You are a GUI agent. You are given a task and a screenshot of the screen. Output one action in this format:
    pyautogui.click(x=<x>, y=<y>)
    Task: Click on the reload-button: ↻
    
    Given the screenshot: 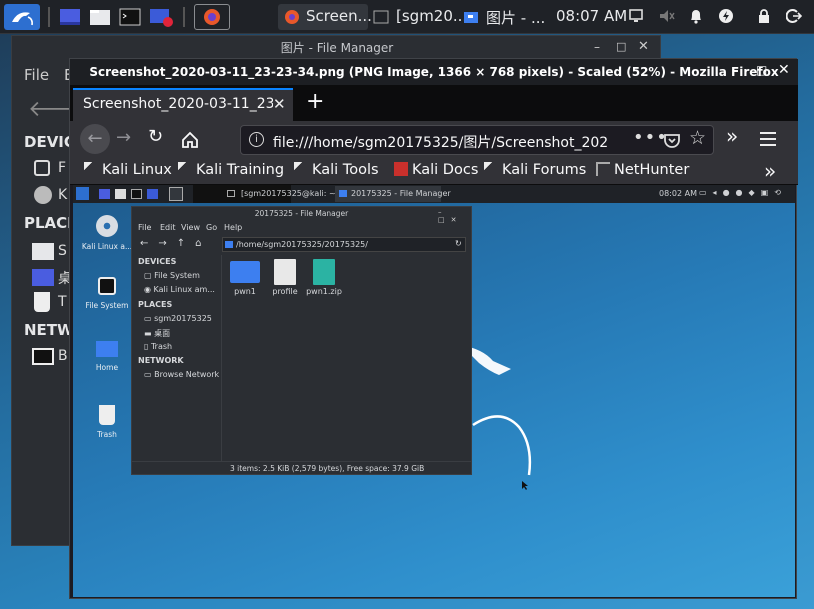 What is the action you would take?
    pyautogui.click(x=155, y=136)
    